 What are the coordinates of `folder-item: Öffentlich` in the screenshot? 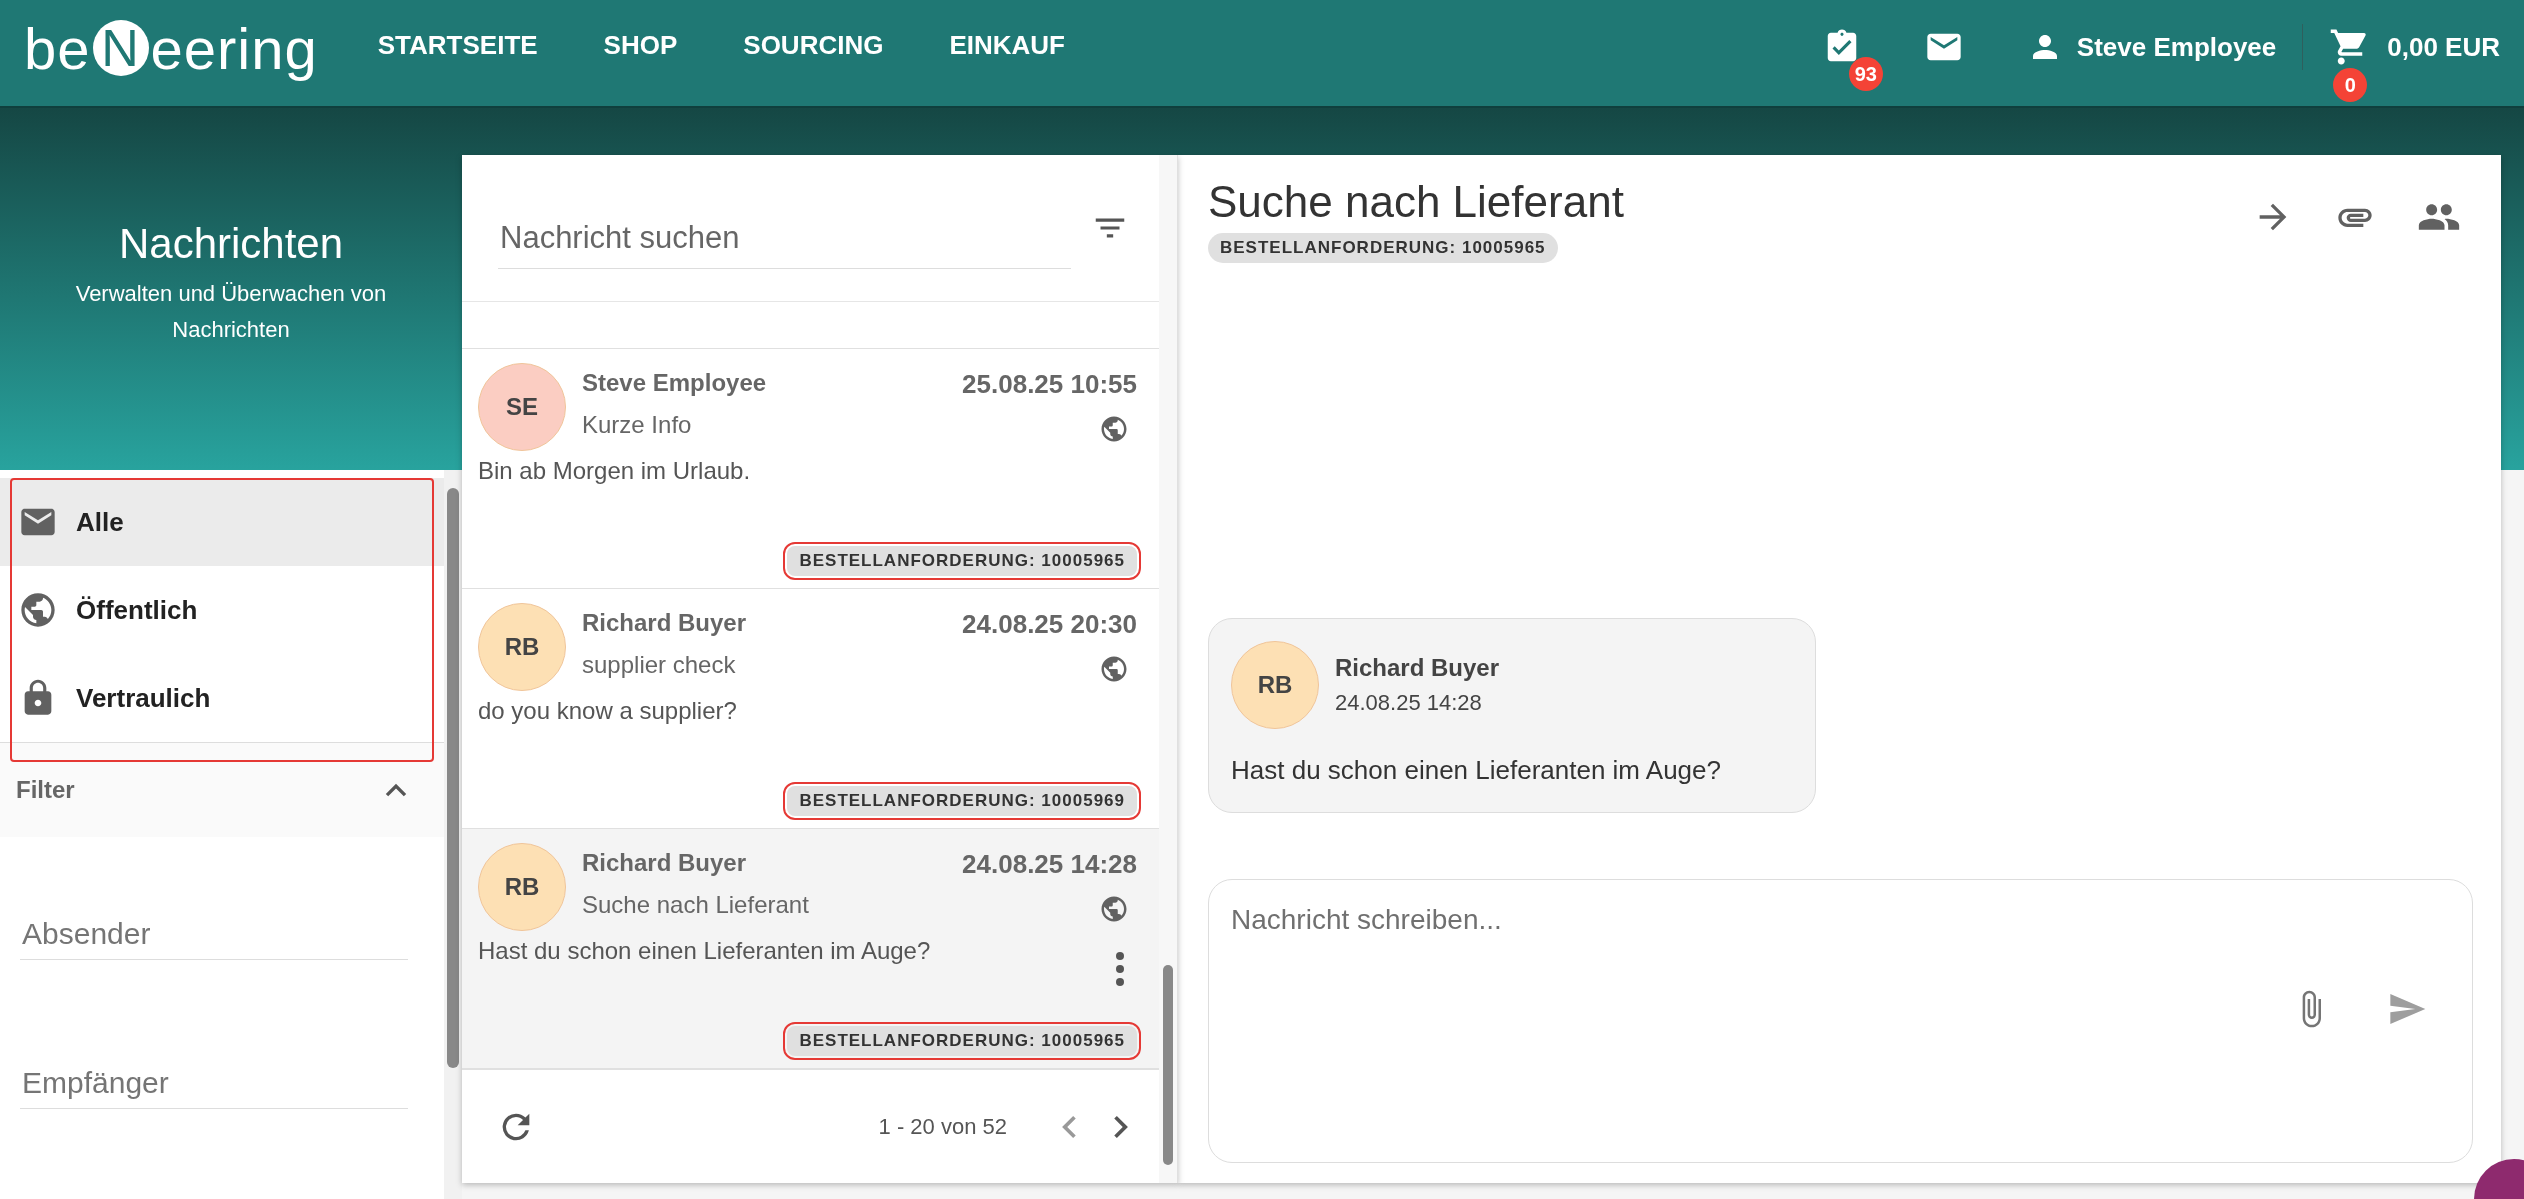 It's located at (222, 610).